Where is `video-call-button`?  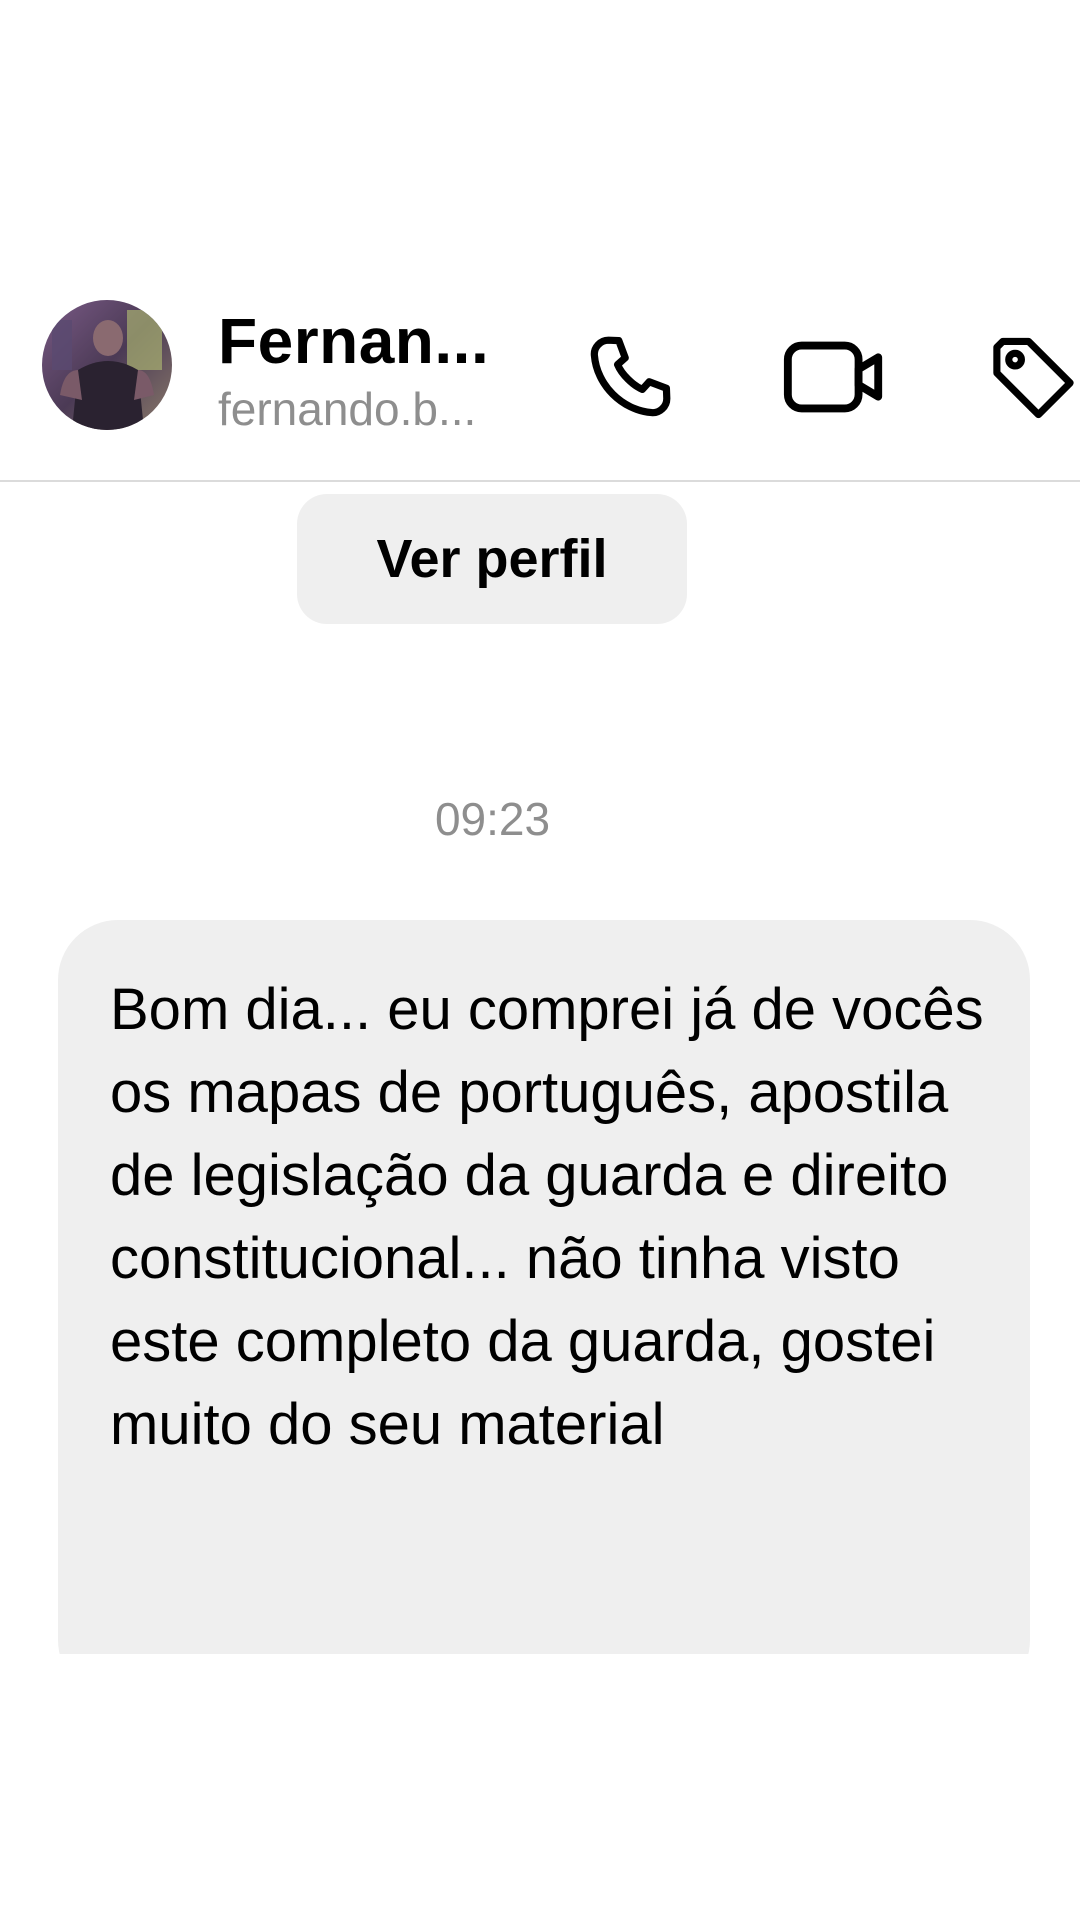
video-call-button is located at coordinates (835, 377).